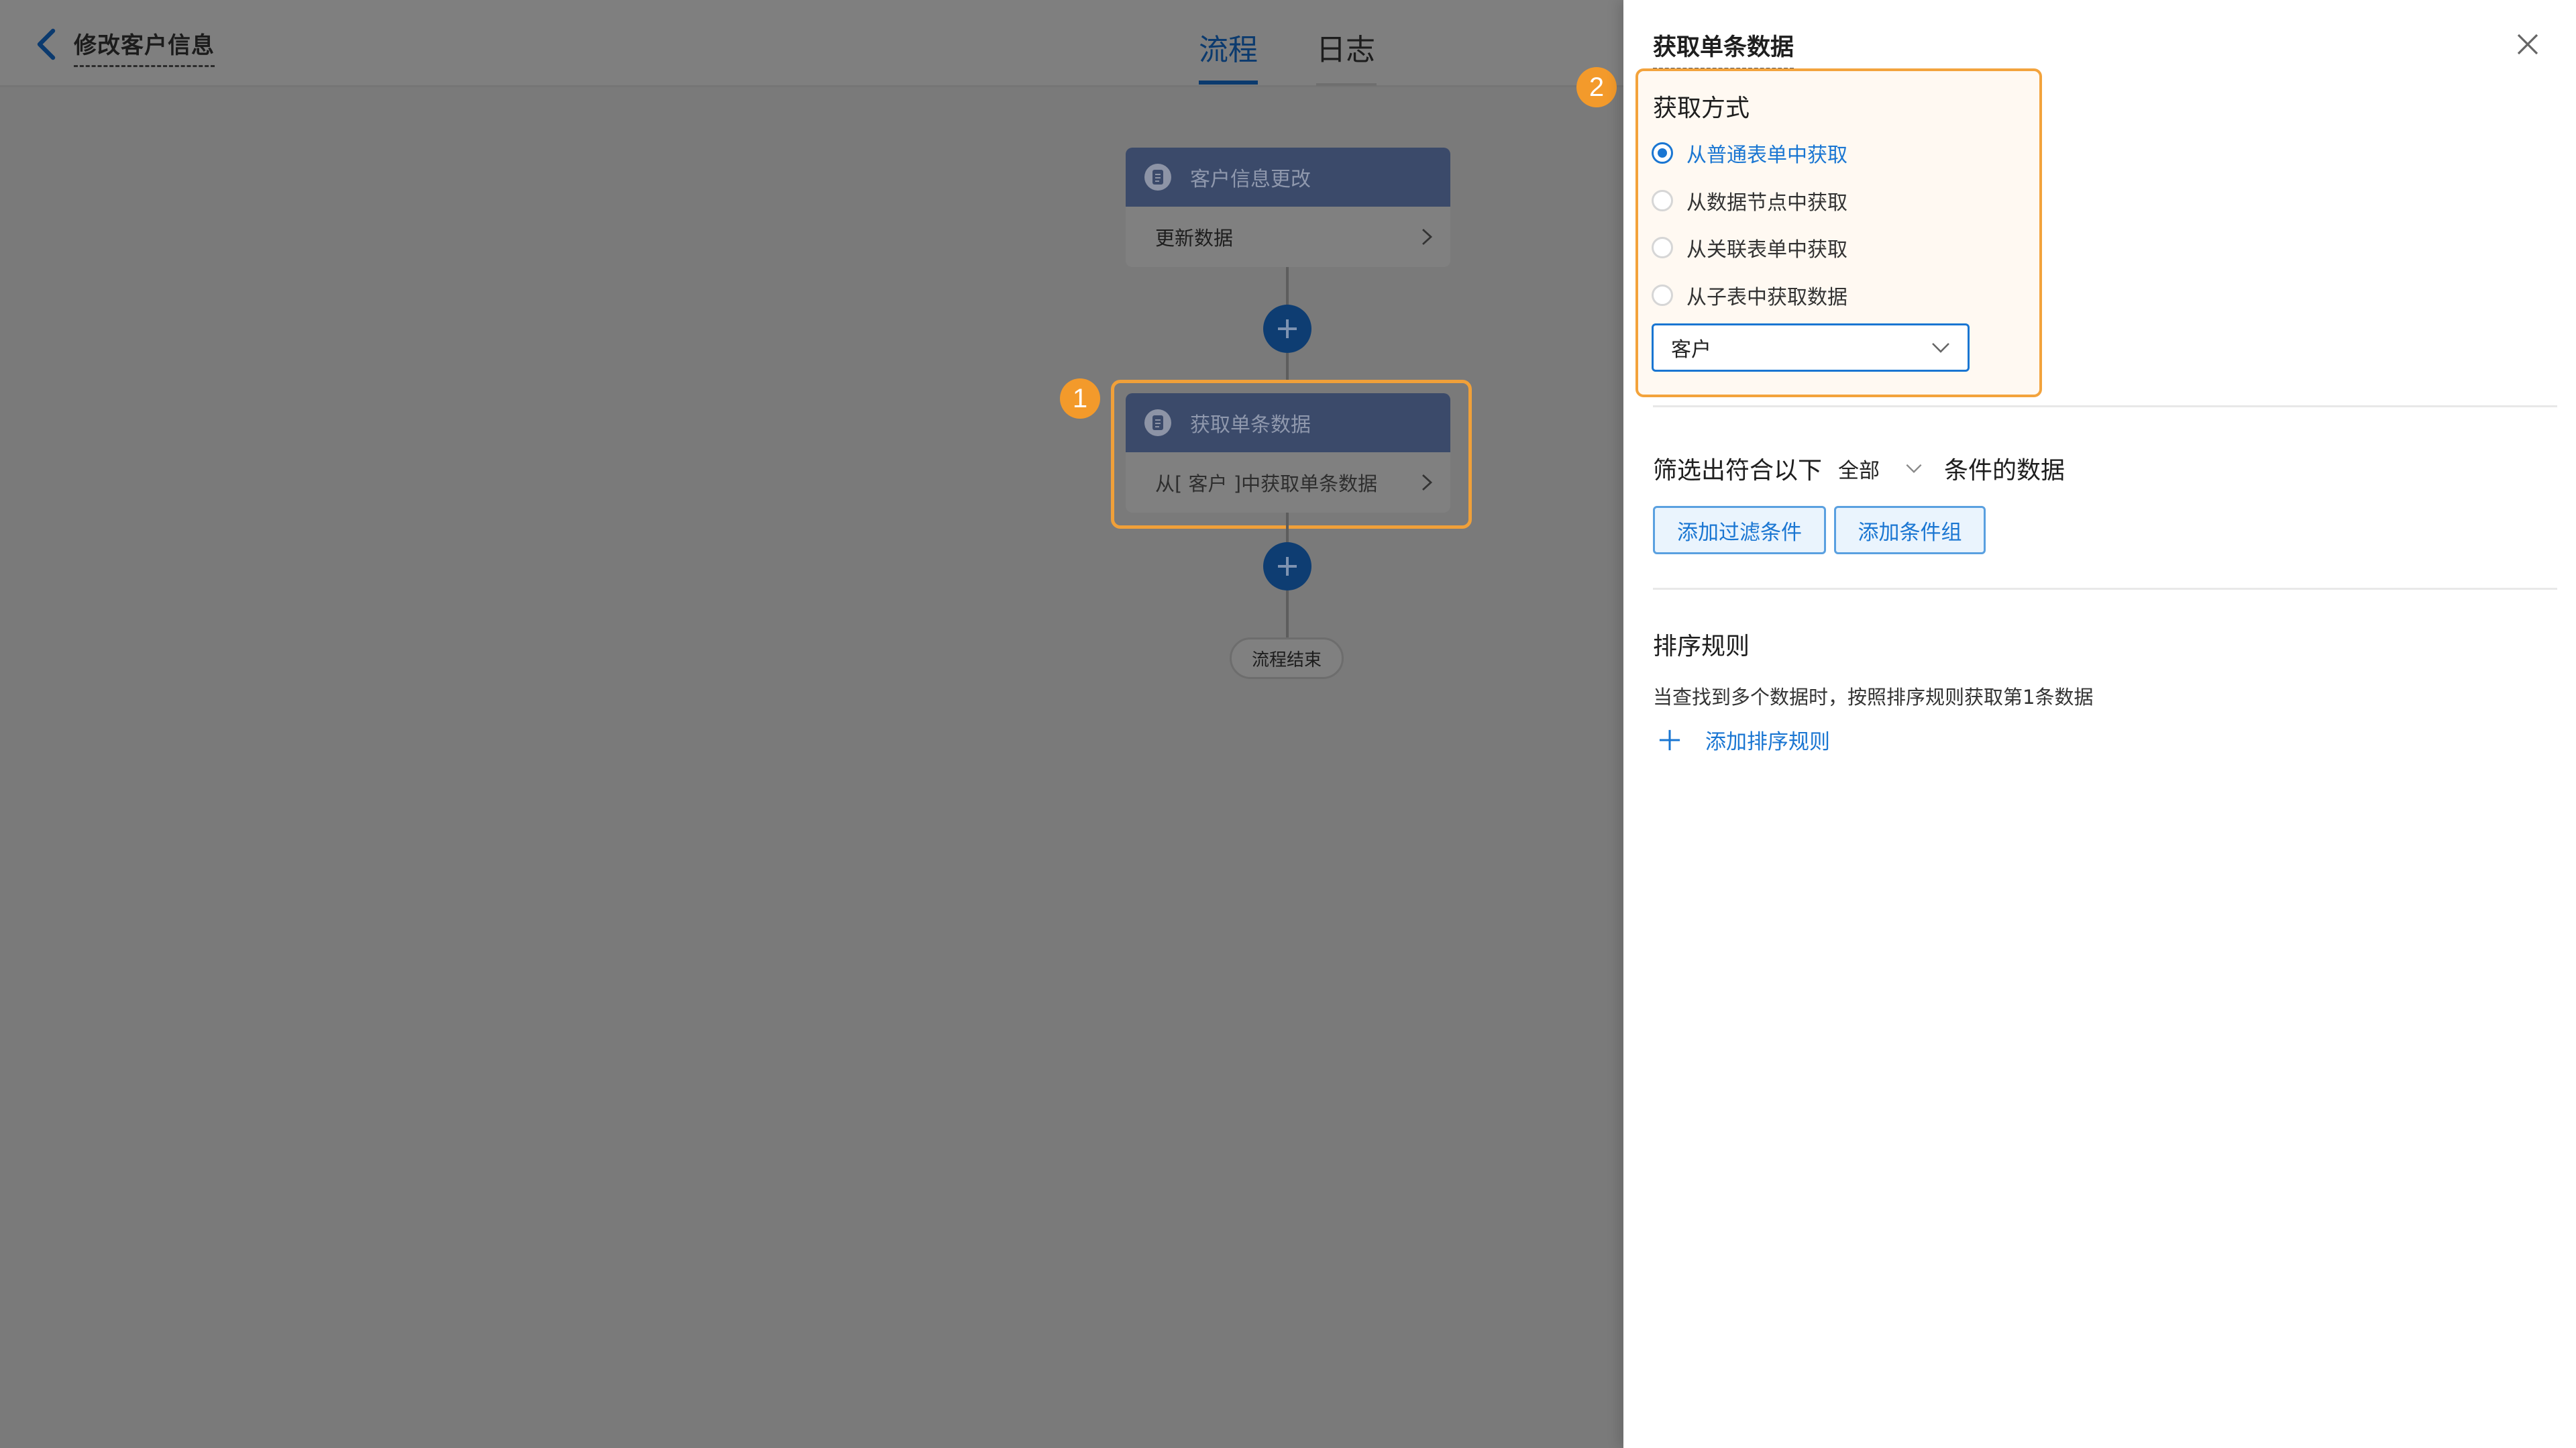 This screenshot has height=1448, width=2576. I want to click on node-header: 客户信息更改, so click(1288, 177).